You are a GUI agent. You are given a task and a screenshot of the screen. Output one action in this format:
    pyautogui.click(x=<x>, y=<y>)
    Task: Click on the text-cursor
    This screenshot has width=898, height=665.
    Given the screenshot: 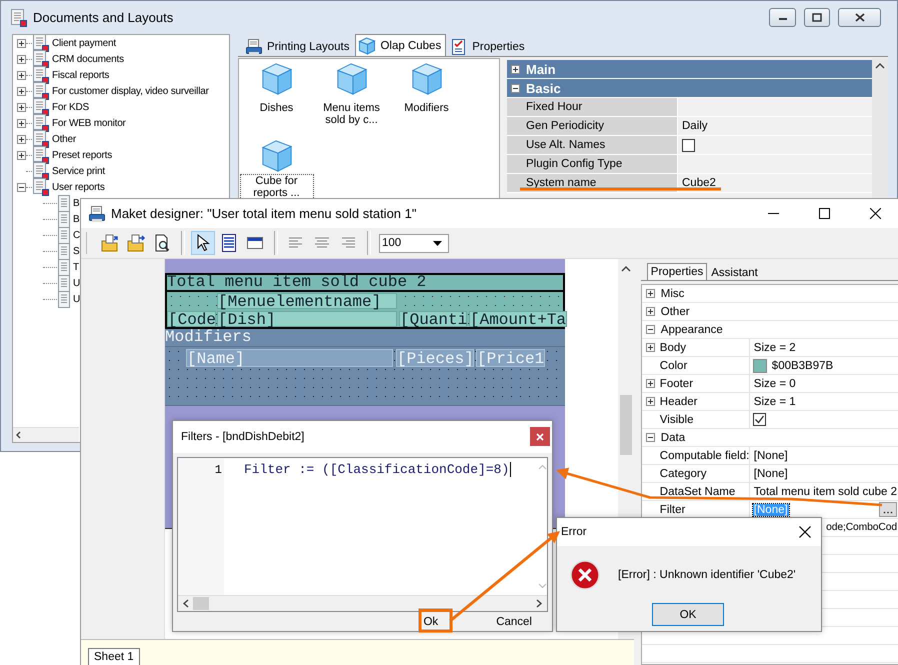 What is the action you would take?
    pyautogui.click(x=511, y=470)
    